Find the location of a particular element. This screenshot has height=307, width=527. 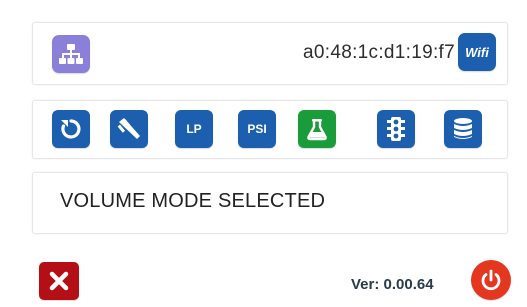

power-icon is located at coordinates (491, 280).